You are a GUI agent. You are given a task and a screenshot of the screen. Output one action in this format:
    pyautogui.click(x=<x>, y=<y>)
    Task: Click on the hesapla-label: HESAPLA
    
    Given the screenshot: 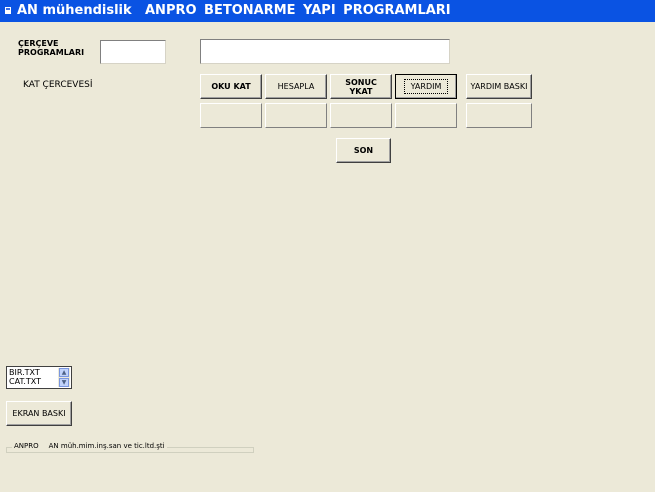 What is the action you would take?
    pyautogui.click(x=296, y=86)
    